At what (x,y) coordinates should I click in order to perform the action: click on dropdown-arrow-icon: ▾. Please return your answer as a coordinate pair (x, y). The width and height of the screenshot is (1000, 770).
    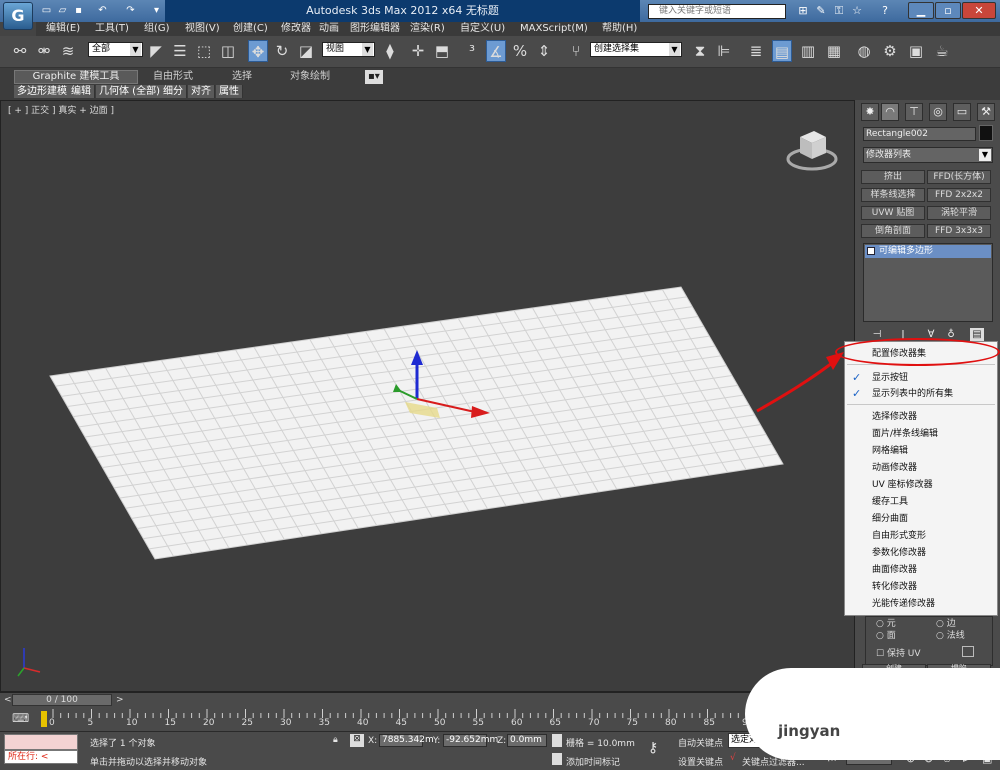
    Looking at the image, I should click on (156, 10).